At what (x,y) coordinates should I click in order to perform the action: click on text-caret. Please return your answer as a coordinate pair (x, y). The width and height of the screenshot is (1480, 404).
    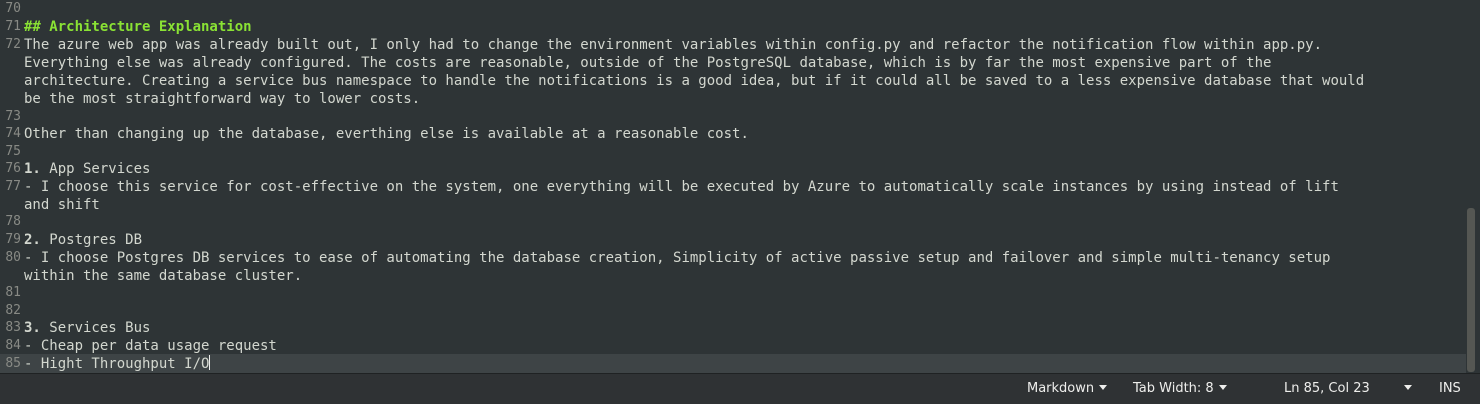
    Looking at the image, I should click on (210, 362).